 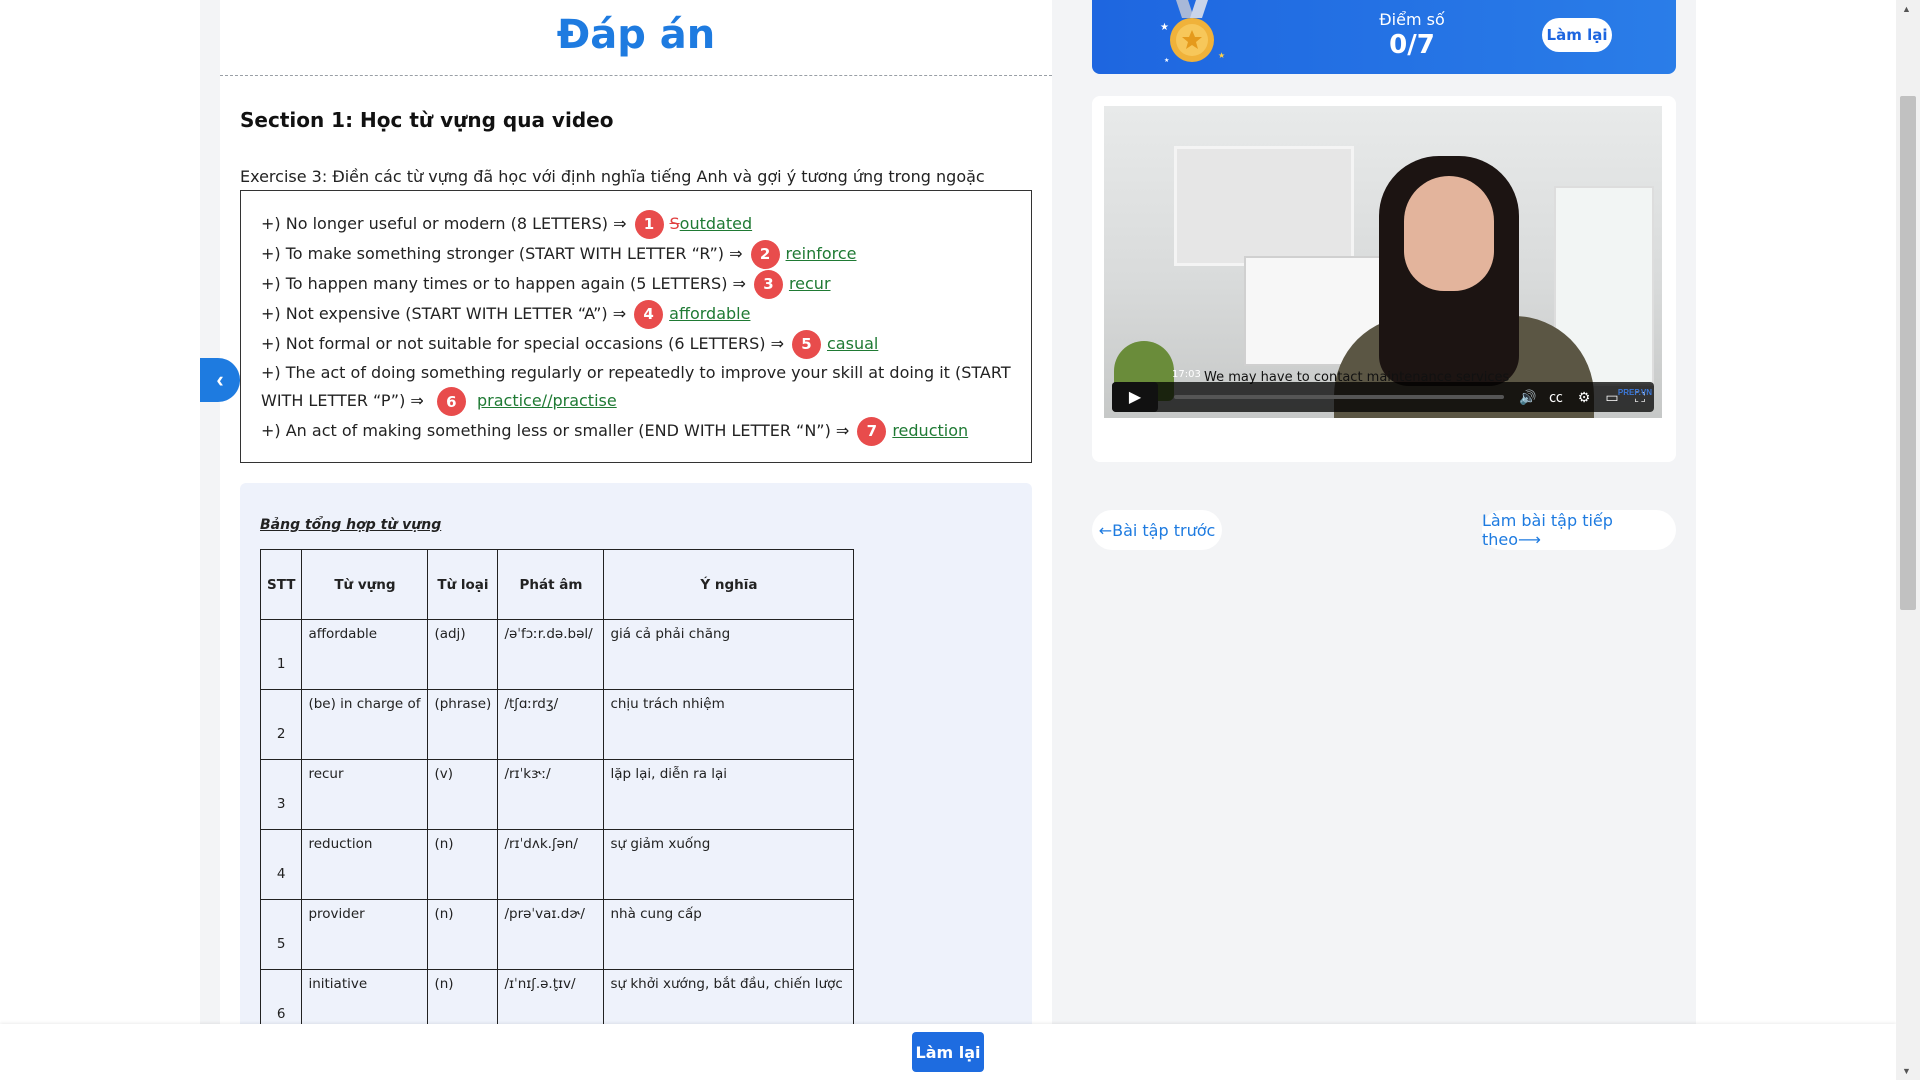 I want to click on correct-answer: affordable, so click(x=710, y=313).